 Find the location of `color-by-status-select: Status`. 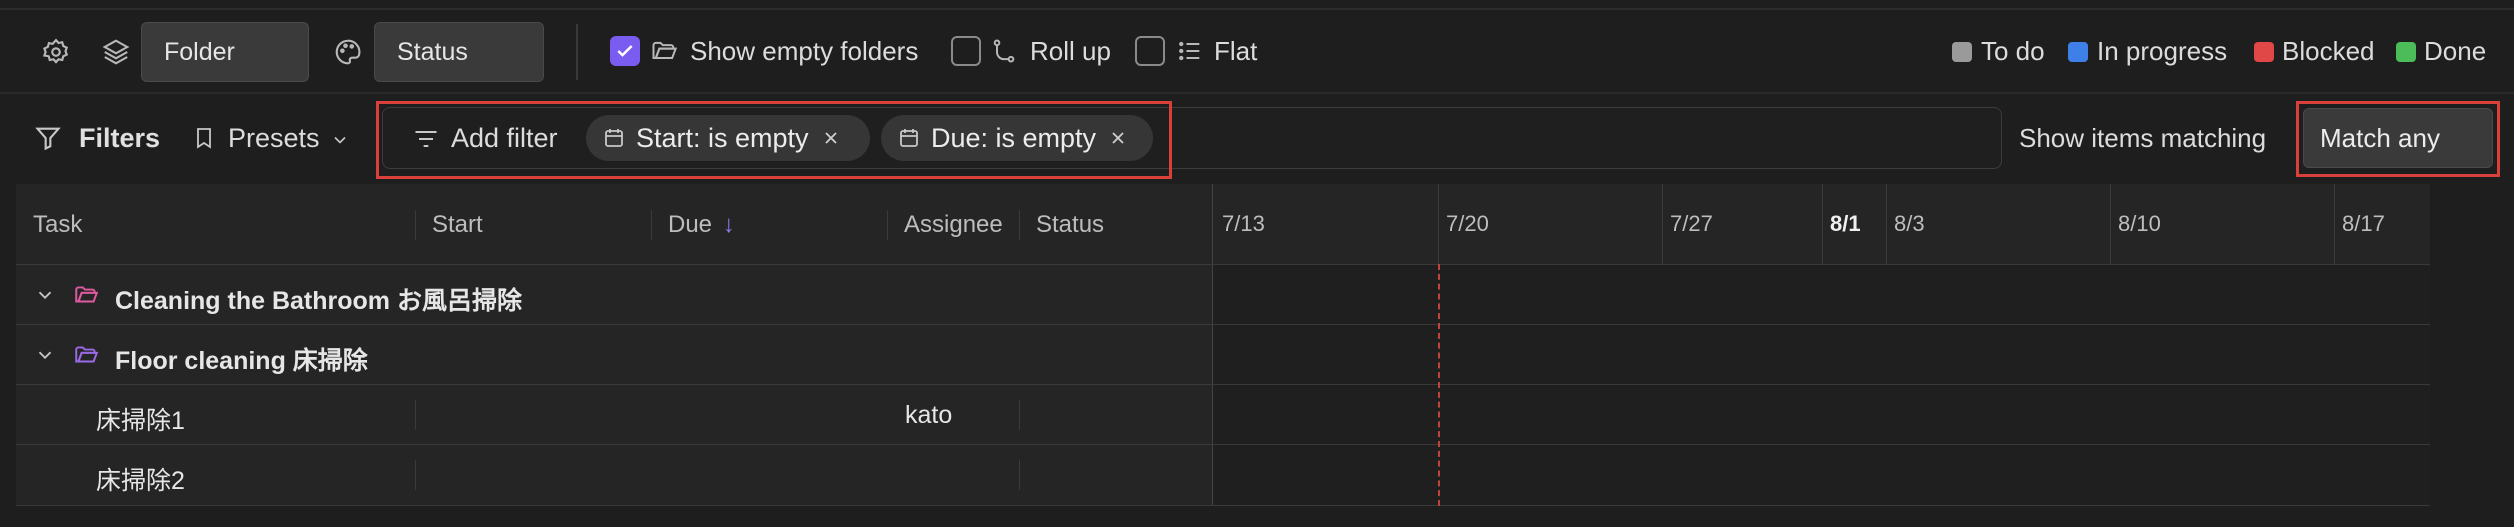

color-by-status-select: Status is located at coordinates (459, 52).